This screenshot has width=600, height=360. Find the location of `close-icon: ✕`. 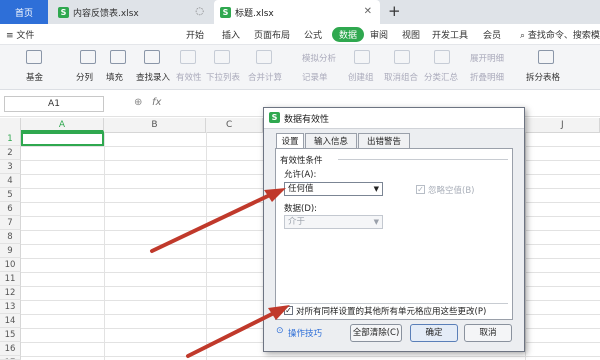

close-icon: ✕ is located at coordinates (368, 11).